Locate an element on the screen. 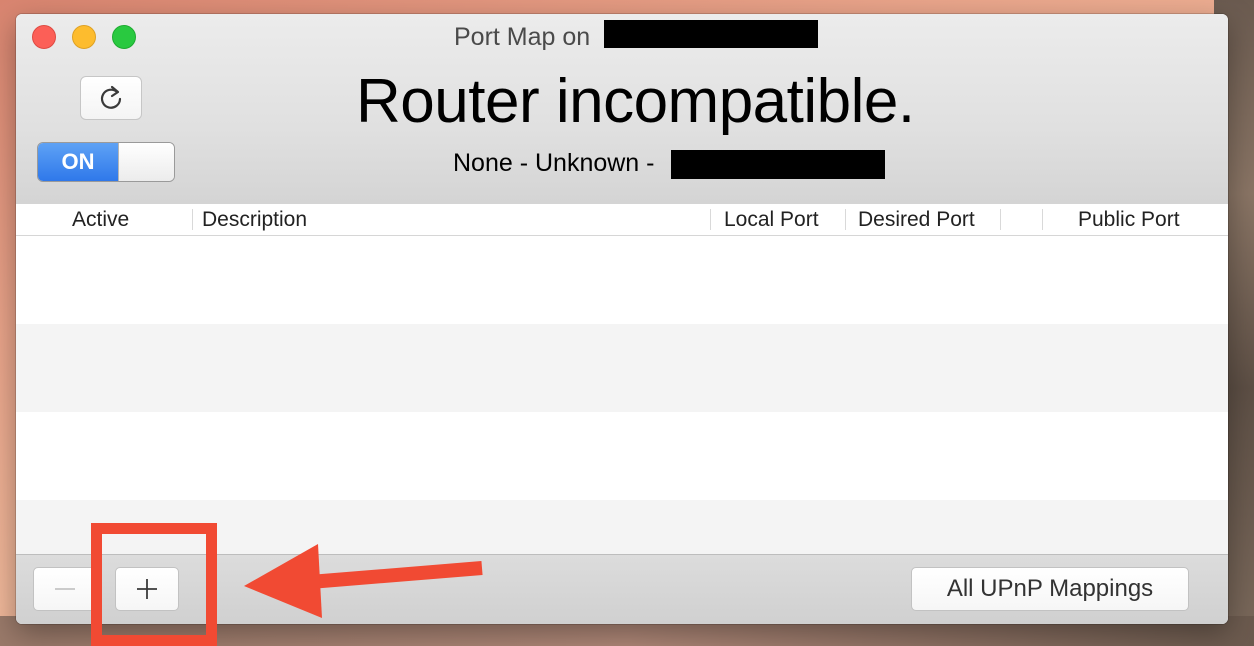 The height and width of the screenshot is (646, 1254). window-title: Port Map on is located at coordinates (522, 37).